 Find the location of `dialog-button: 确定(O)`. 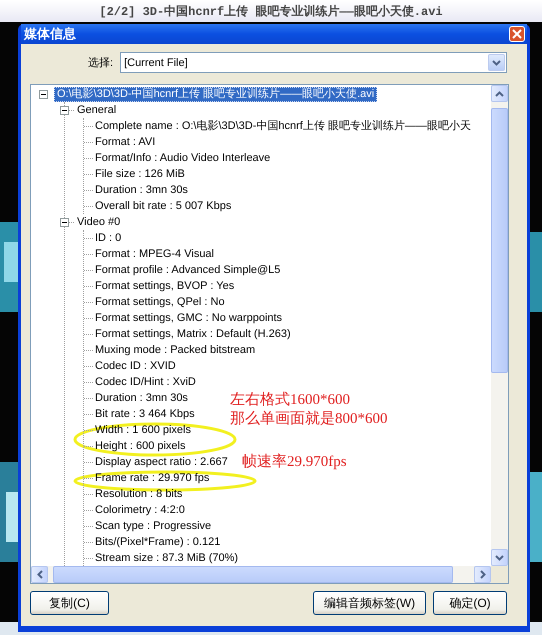

dialog-button: 确定(O) is located at coordinates (470, 603).